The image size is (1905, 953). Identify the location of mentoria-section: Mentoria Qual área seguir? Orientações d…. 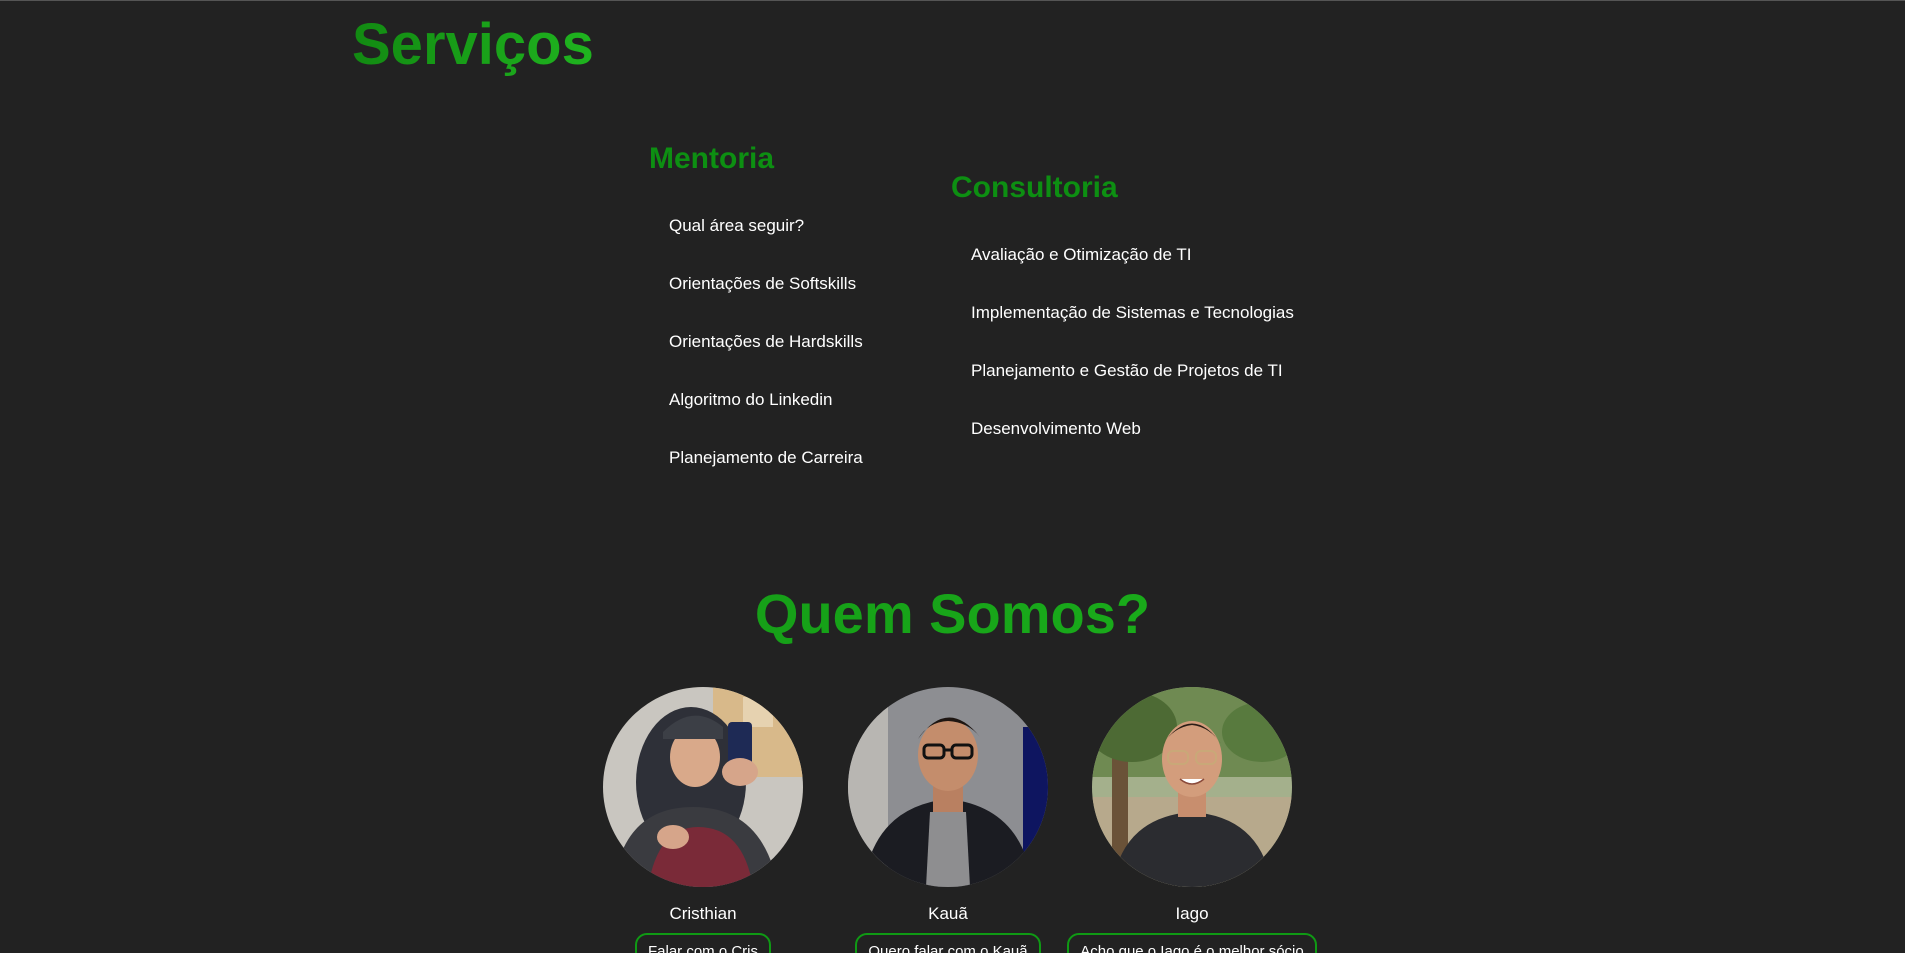
(756, 324).